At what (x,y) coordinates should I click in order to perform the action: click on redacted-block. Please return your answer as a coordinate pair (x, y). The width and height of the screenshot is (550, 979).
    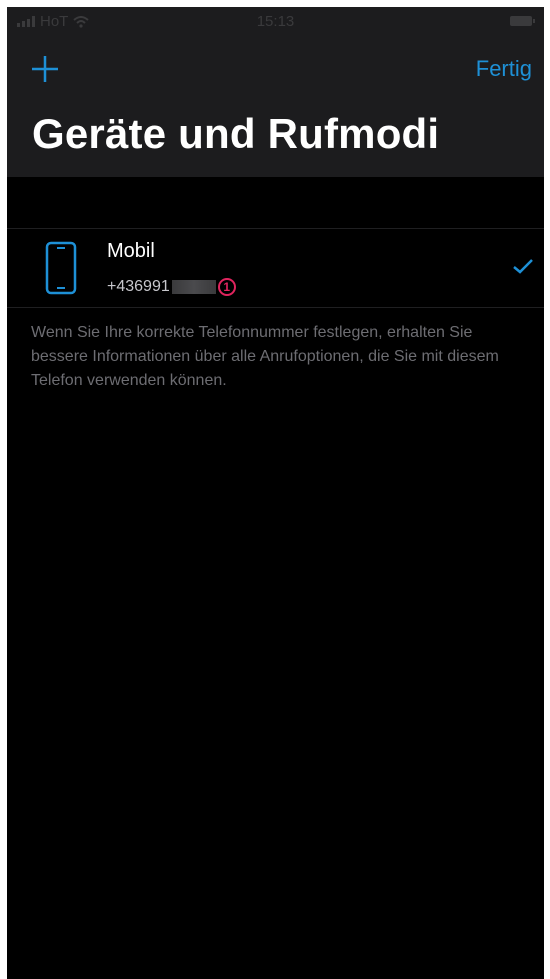
    Looking at the image, I should click on (193, 287).